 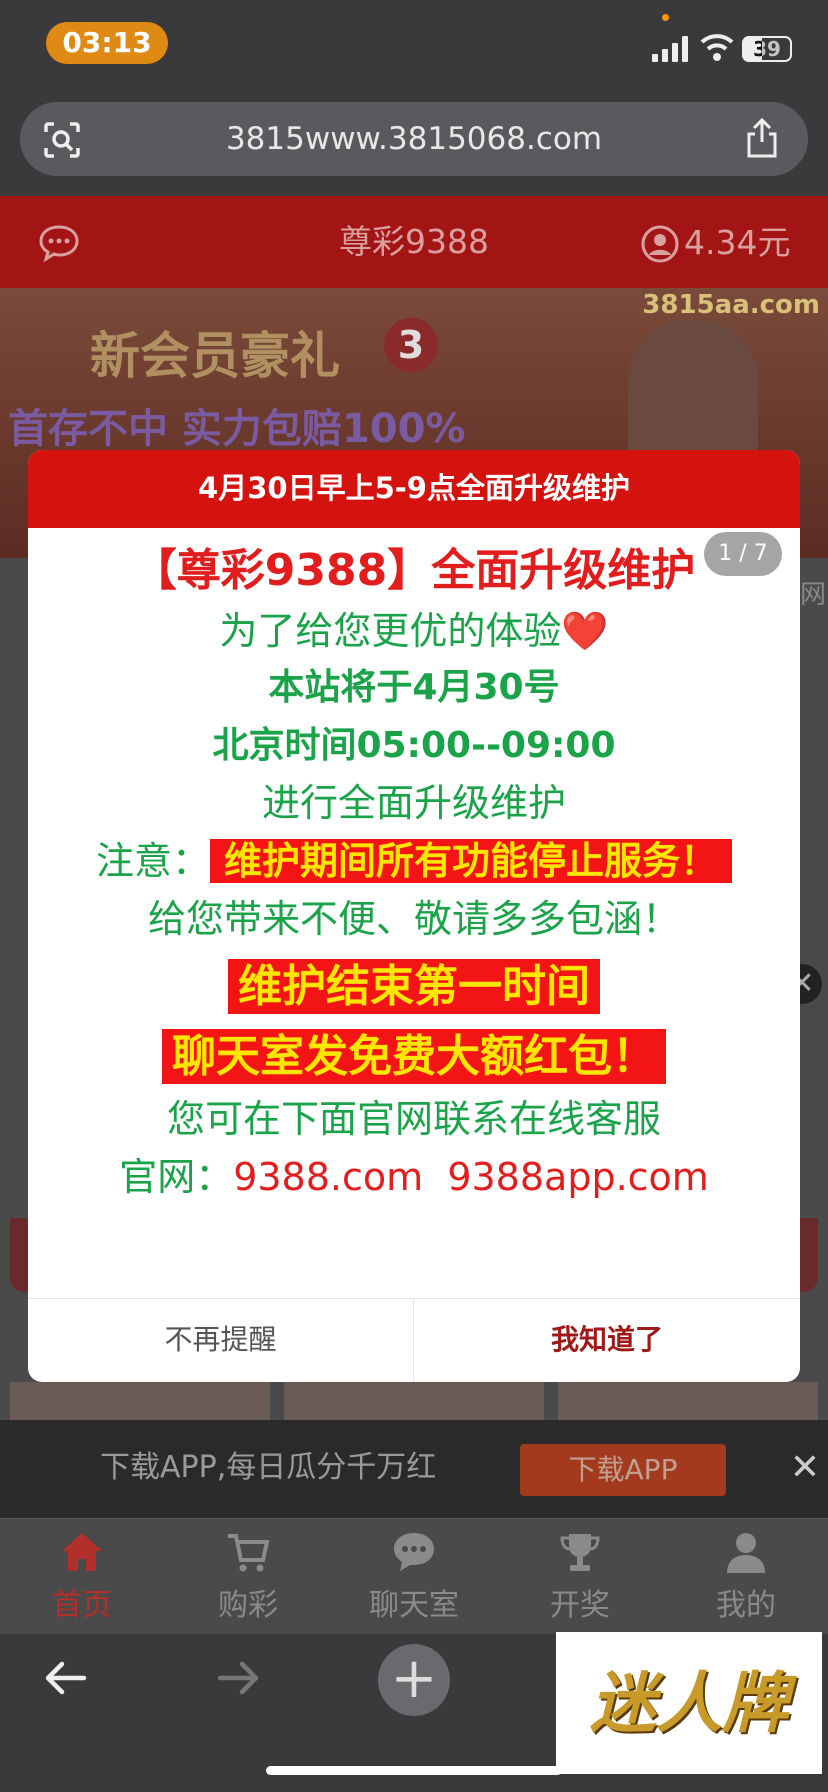 I want to click on got-it-button: 我知道了, so click(x=607, y=1340).